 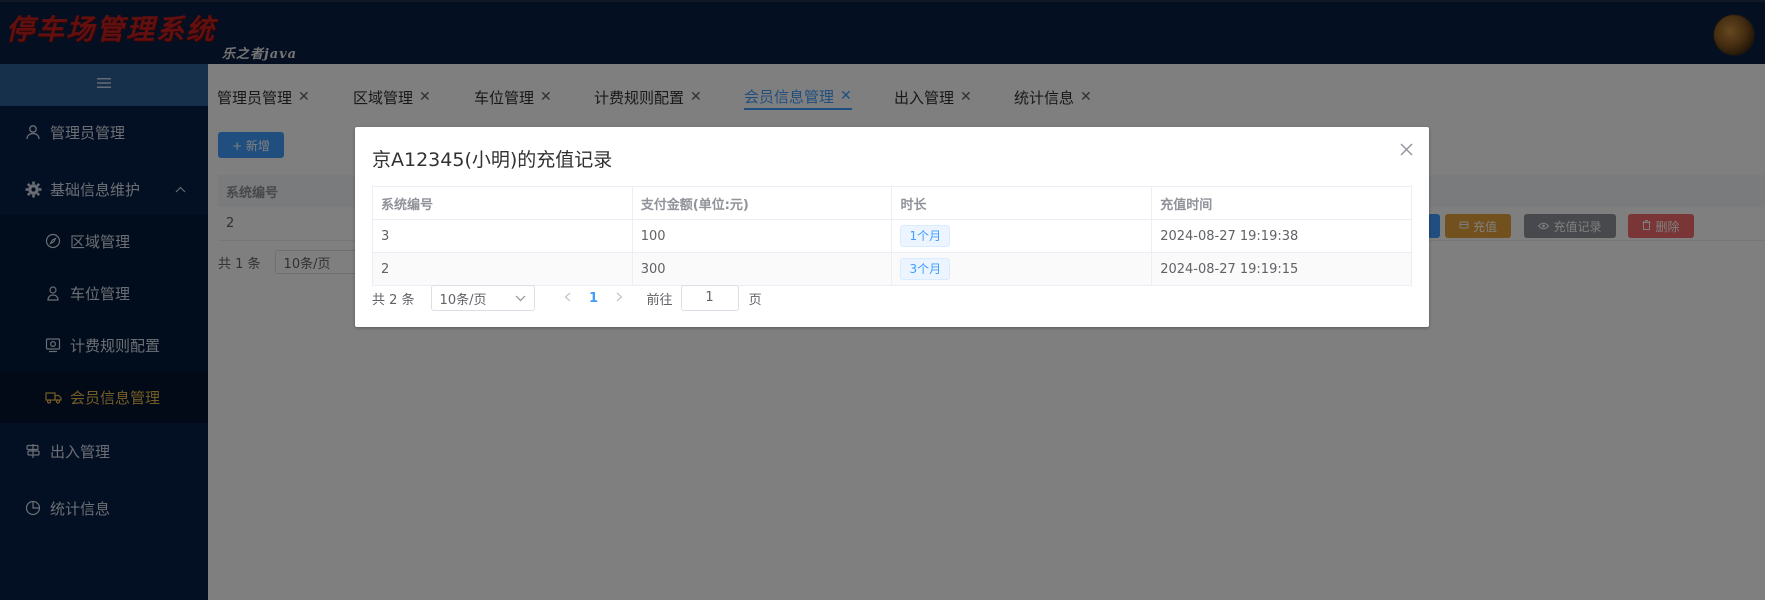 I want to click on cell-time: 2024-08-27 19:19:38, so click(x=1281, y=236).